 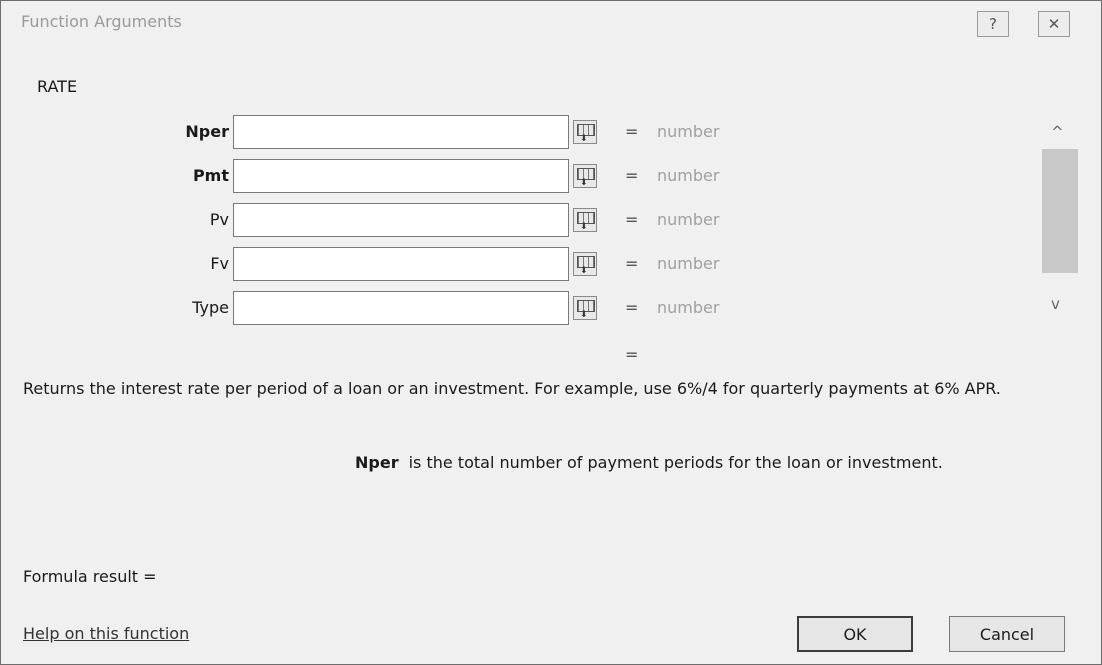 What do you see at coordinates (219, 219) in the screenshot?
I see `argument-label: Pv` at bounding box center [219, 219].